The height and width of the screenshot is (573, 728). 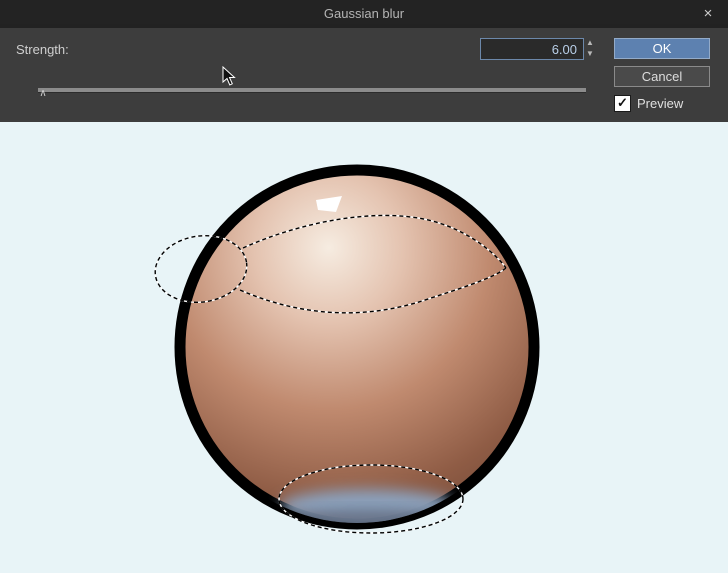 What do you see at coordinates (662, 48) in the screenshot?
I see `ok-button: OK` at bounding box center [662, 48].